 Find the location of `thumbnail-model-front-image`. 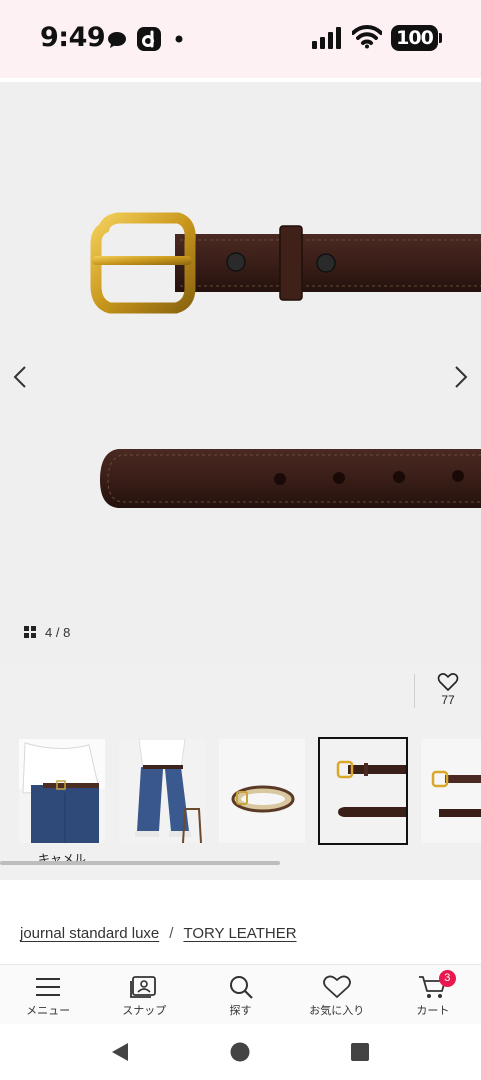

thumbnail-model-front-image is located at coordinates (62, 791).